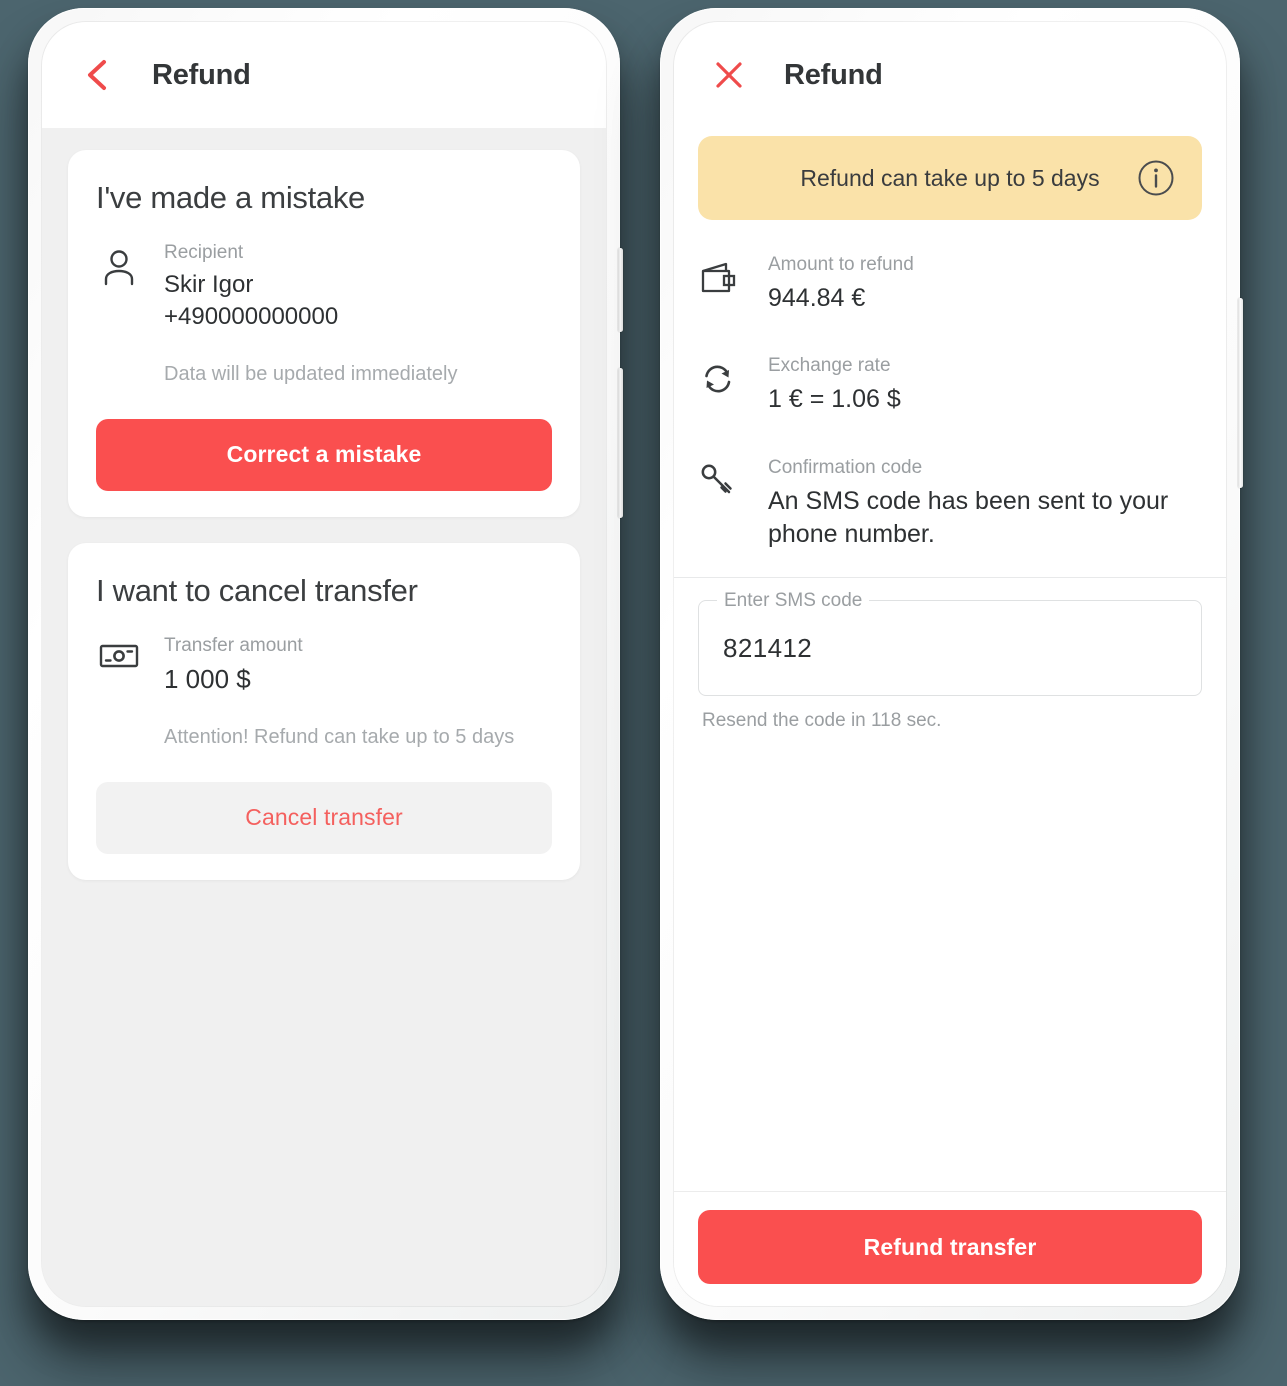 The width and height of the screenshot is (1287, 1386). What do you see at coordinates (311, 373) in the screenshot?
I see `mistake-card-note: Data will be updated immediately` at bounding box center [311, 373].